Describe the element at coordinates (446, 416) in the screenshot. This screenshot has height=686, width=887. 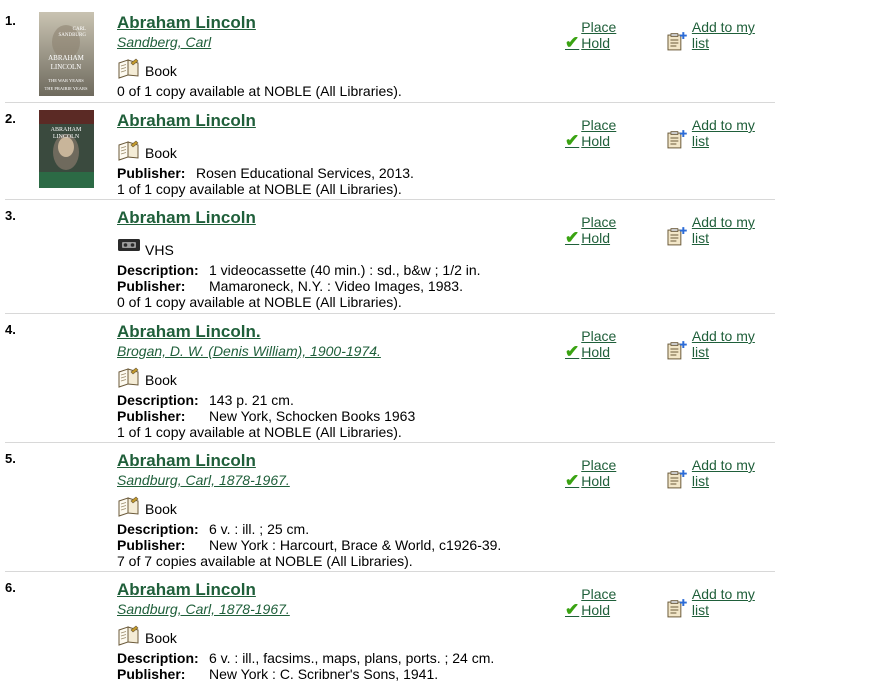
I see `publisher-line: Publisher: New York, Schocken Books 1963` at that location.